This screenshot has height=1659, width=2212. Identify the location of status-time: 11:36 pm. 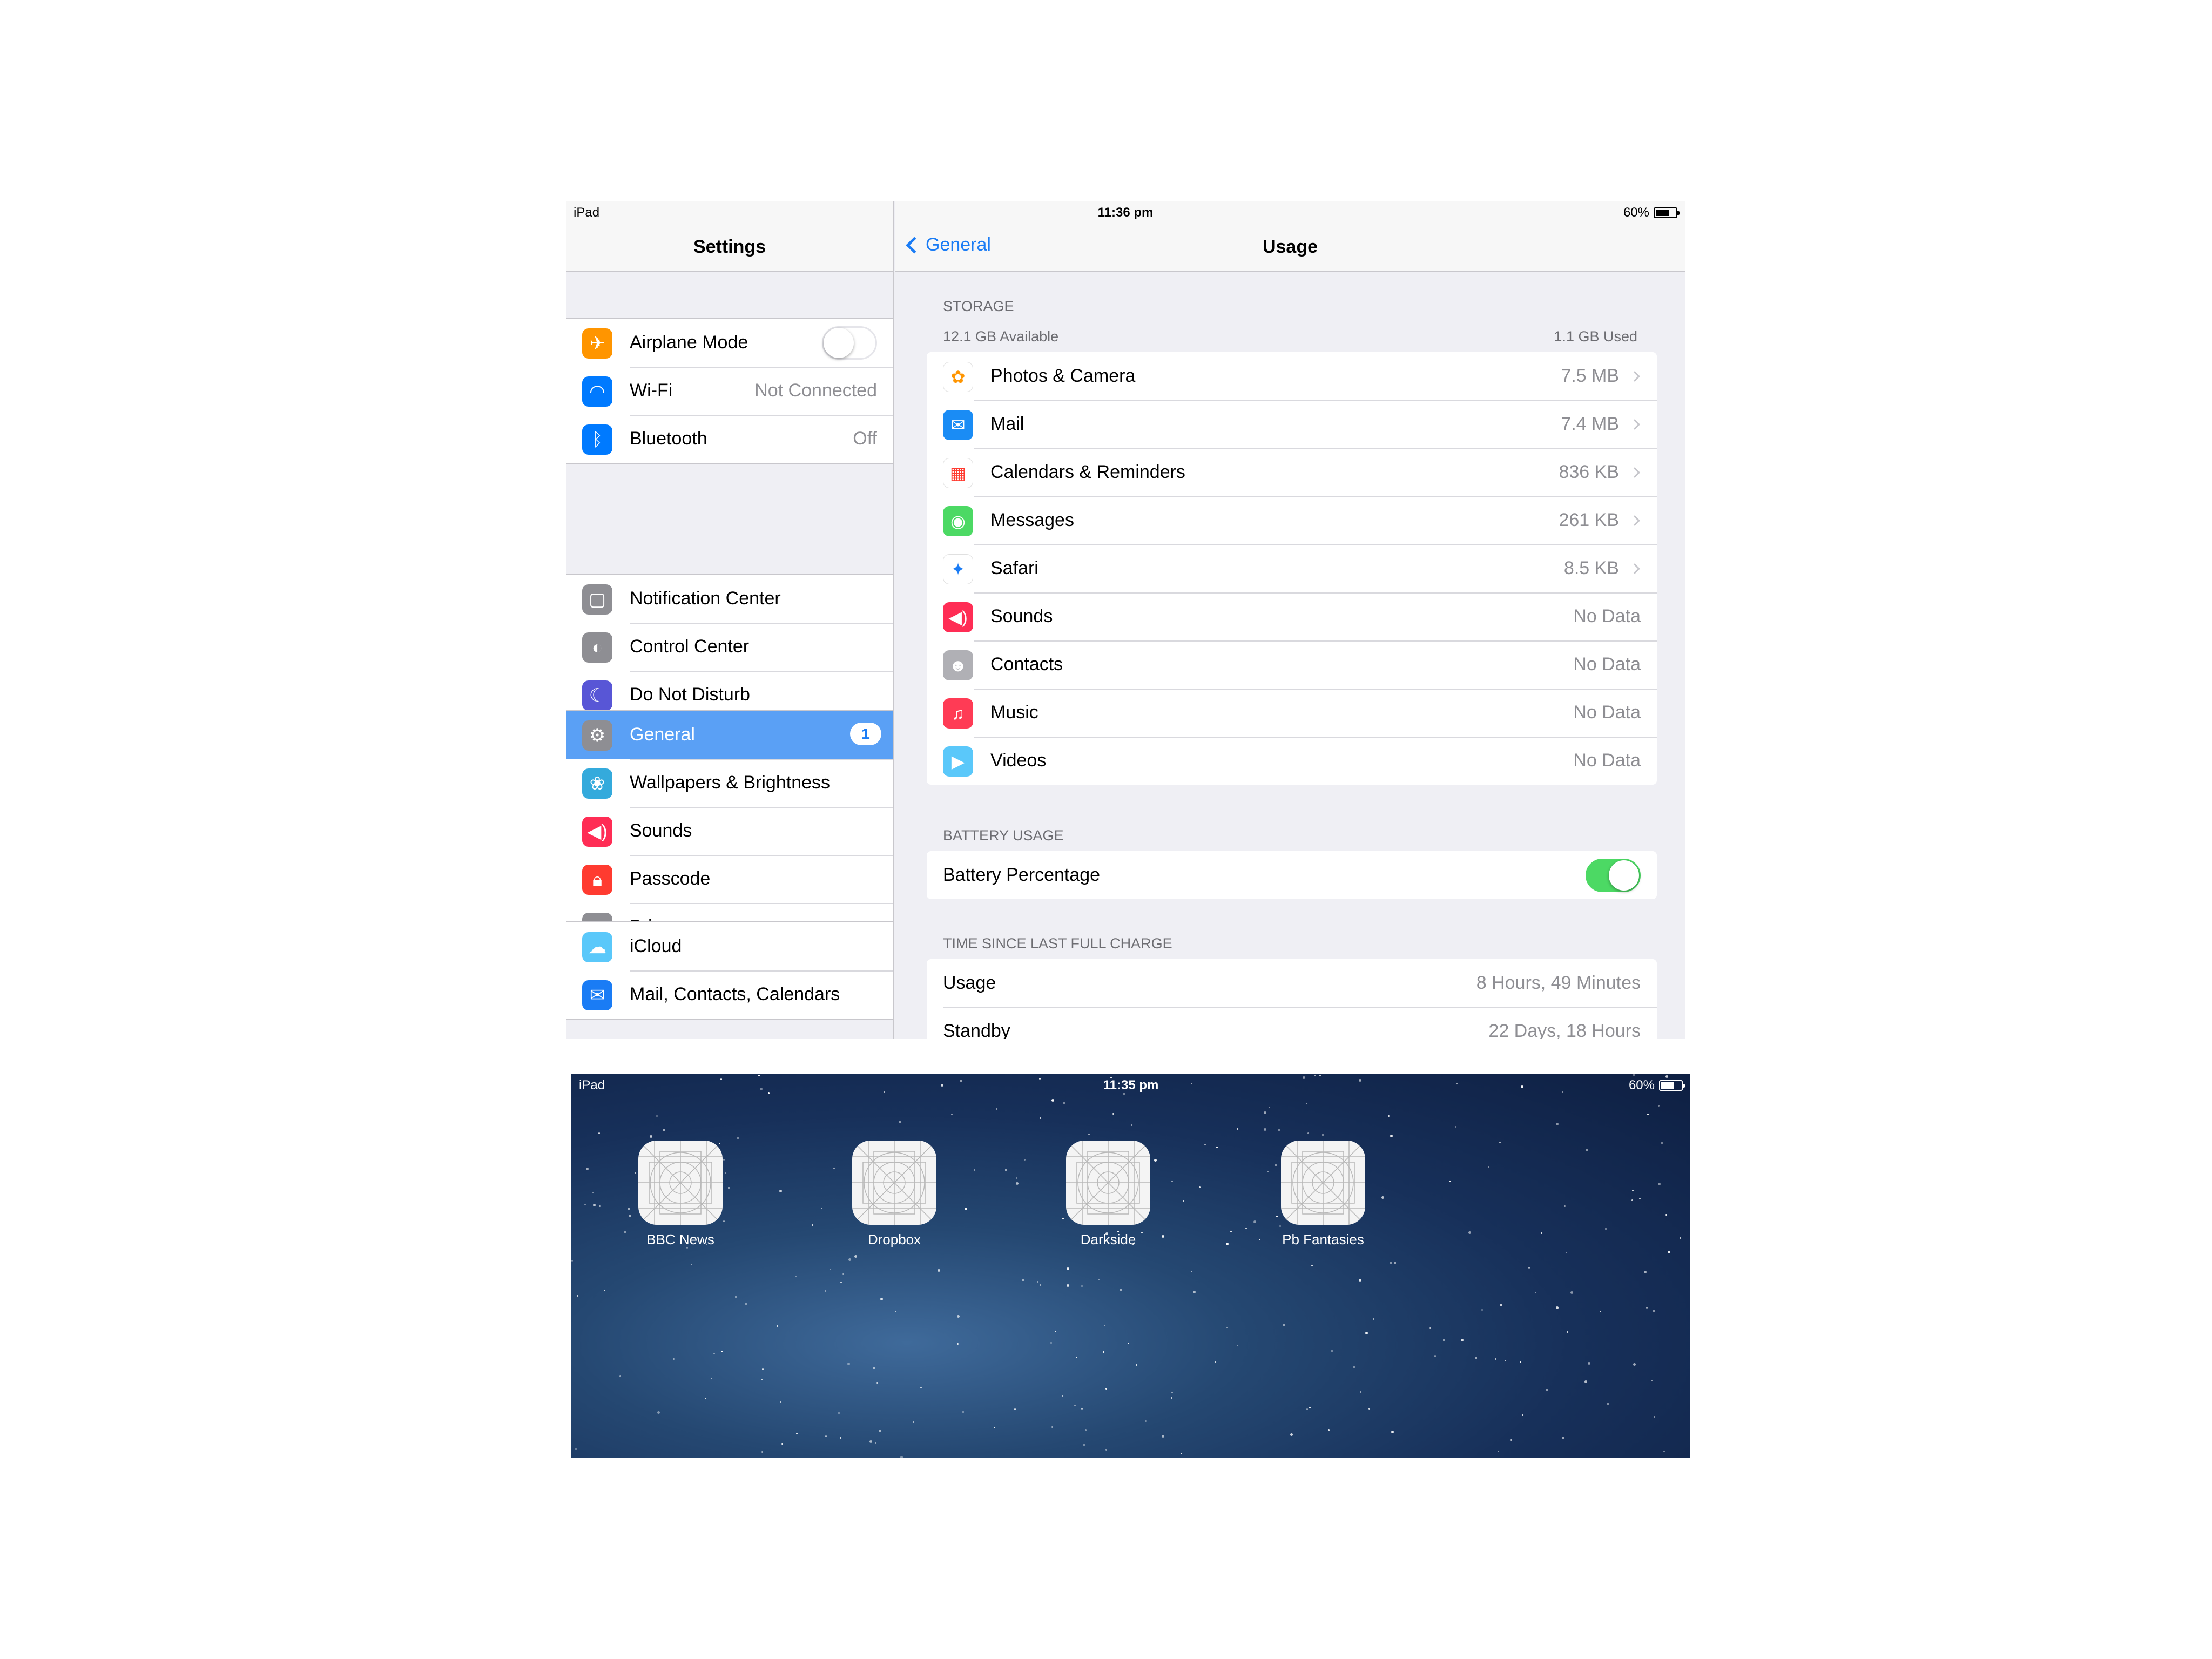
(1125, 212).